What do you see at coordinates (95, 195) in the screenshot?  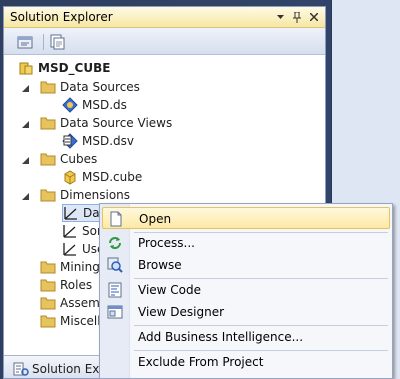 I see `folder-label: Dimensions` at bounding box center [95, 195].